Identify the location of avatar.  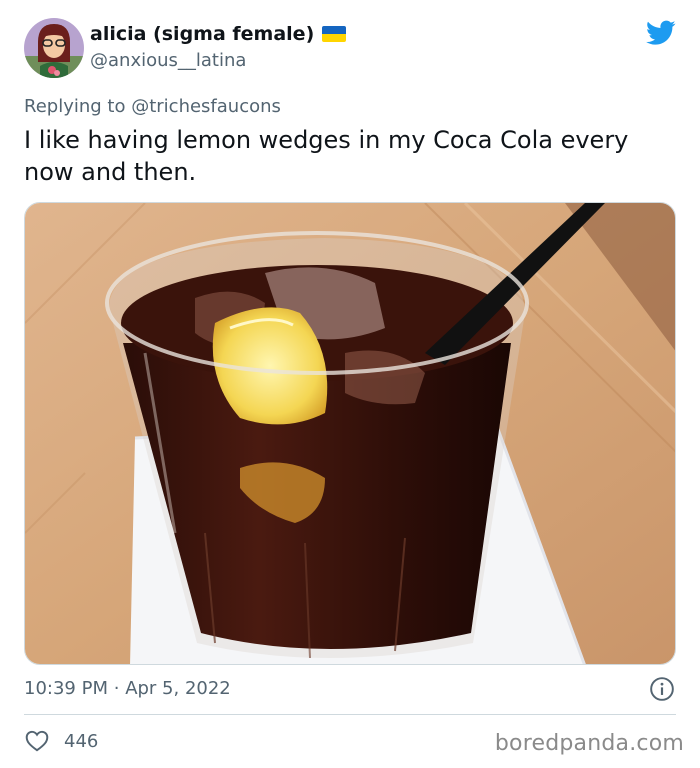
(54, 48).